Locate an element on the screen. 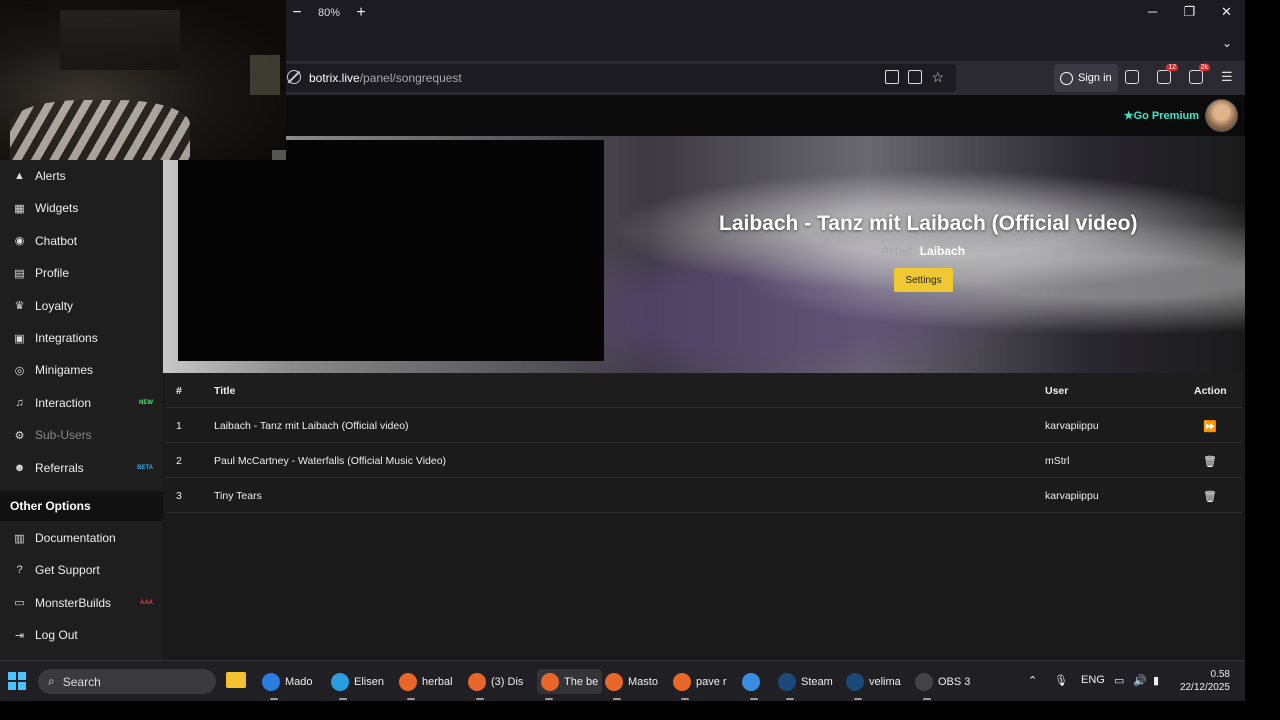 This screenshot has width=1280, height=720. sidebar-item-get-support: ? Get Support is located at coordinates (81, 570).